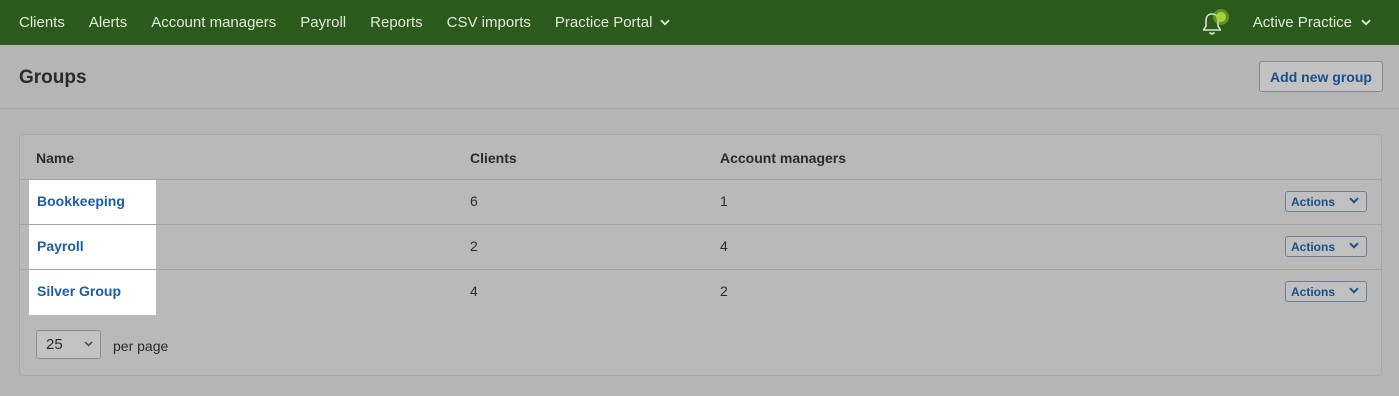 This screenshot has height=396, width=1399. I want to click on clients-count: 4, so click(474, 291).